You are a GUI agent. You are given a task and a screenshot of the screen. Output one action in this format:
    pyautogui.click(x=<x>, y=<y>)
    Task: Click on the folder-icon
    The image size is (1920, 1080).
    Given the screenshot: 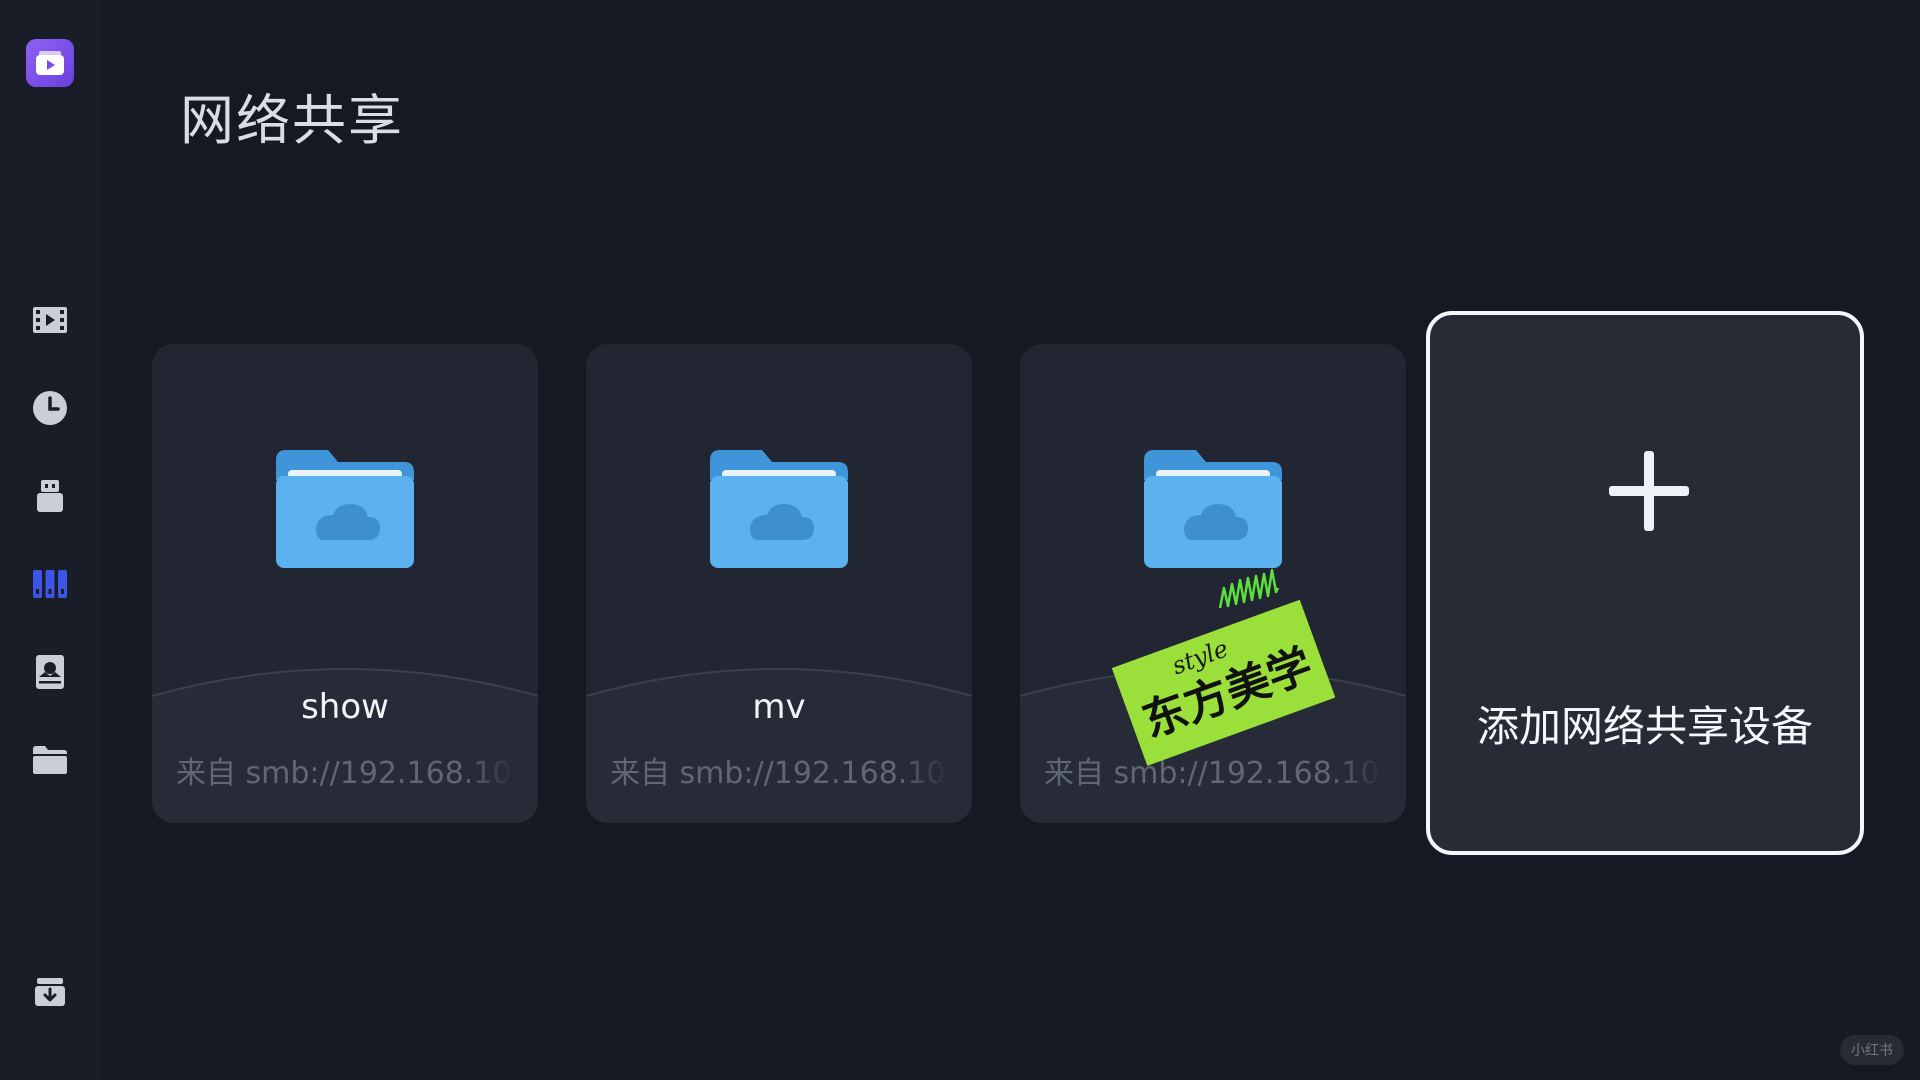 What is the action you would take?
    pyautogui.click(x=50, y=760)
    